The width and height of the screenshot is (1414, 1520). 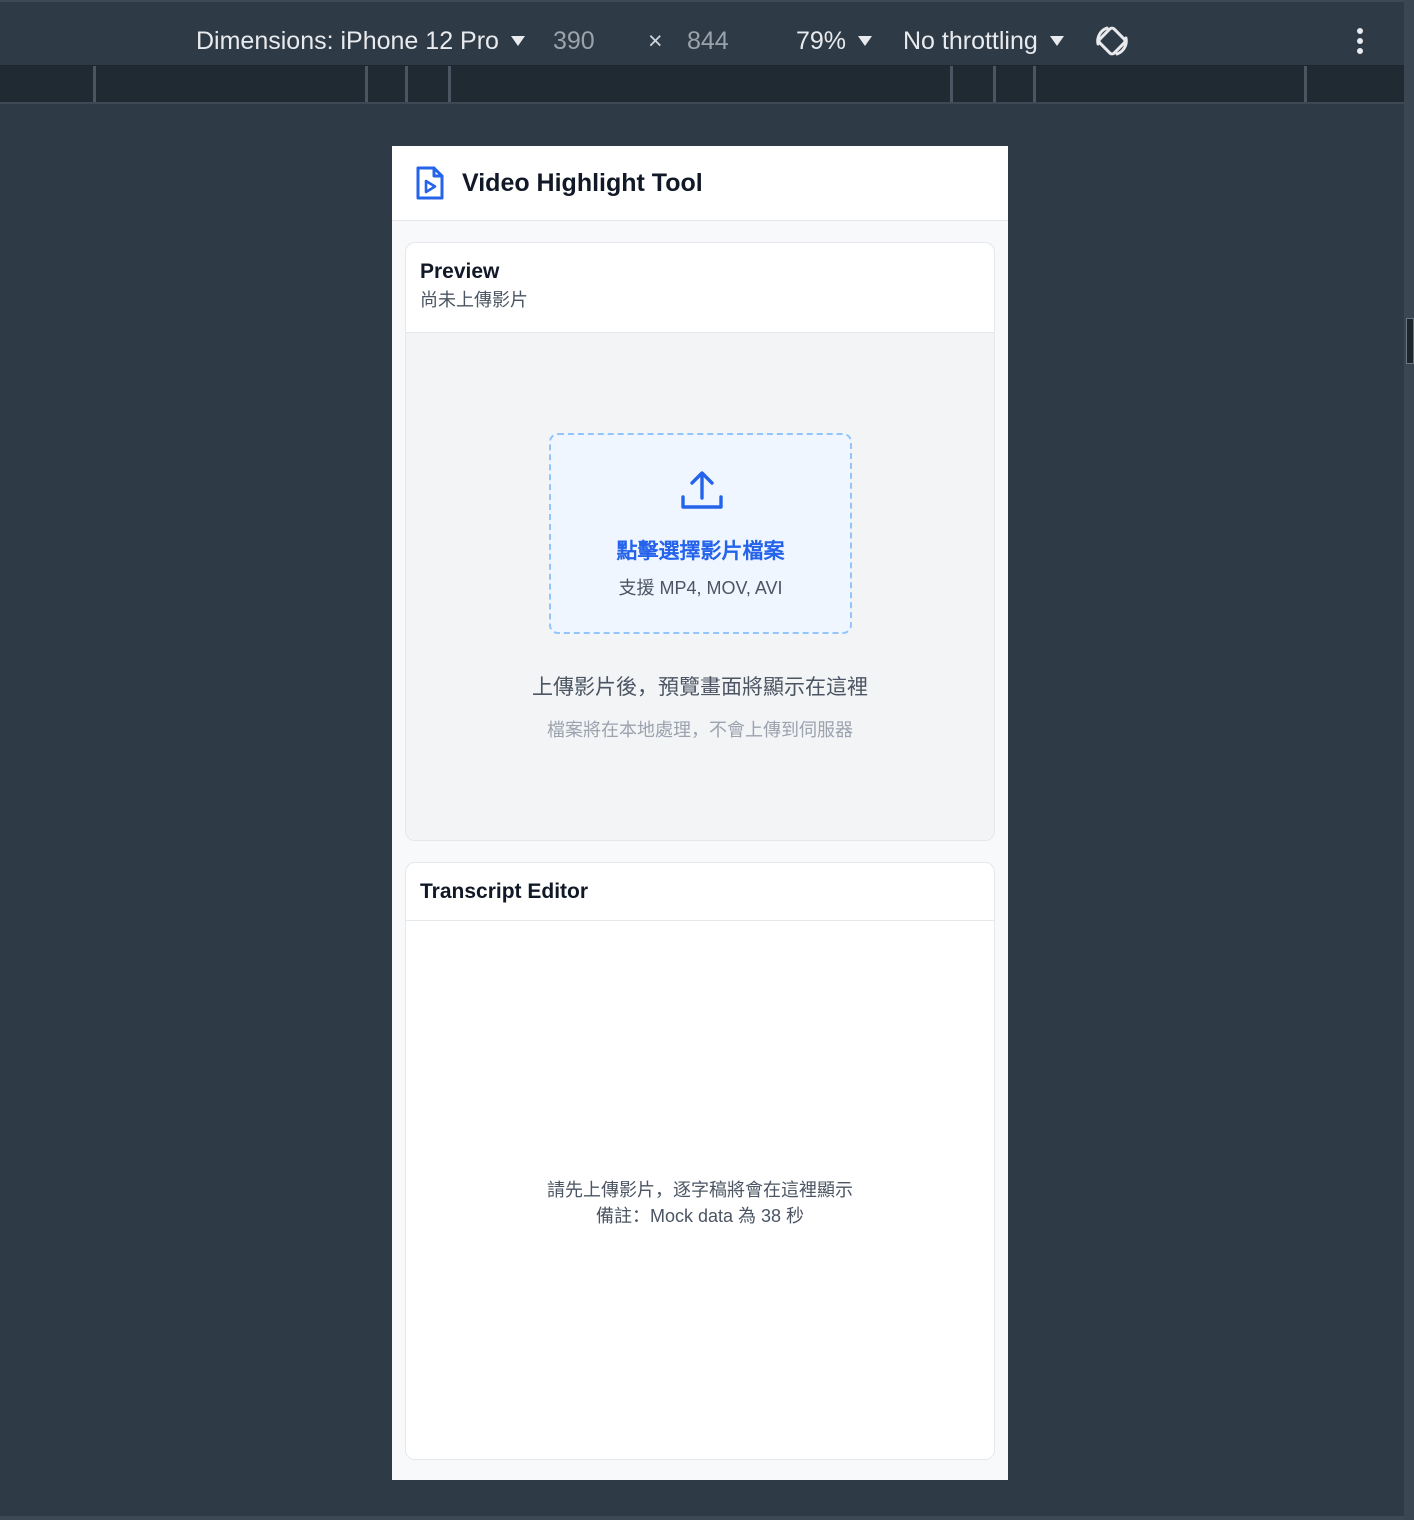 What do you see at coordinates (474, 300) in the screenshot?
I see `preview-subtitle: 尚未上傳影片` at bounding box center [474, 300].